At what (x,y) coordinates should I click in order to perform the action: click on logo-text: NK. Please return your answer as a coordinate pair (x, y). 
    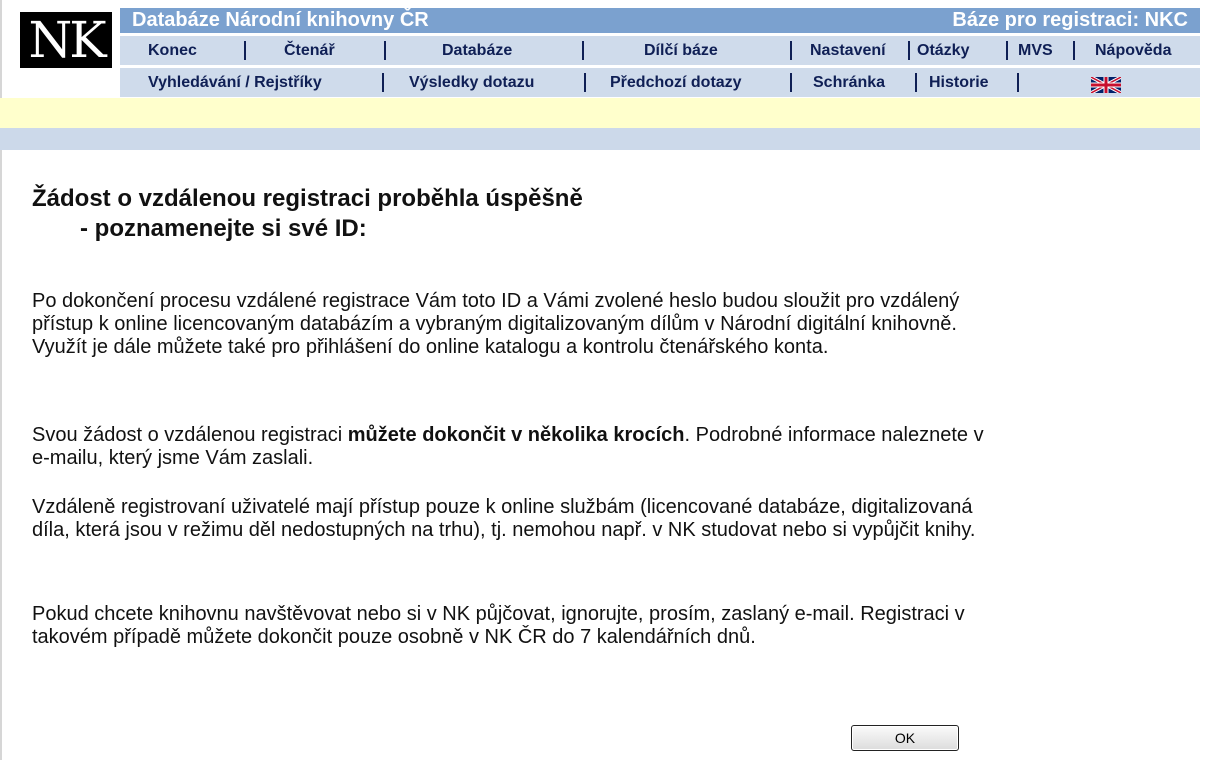
    Looking at the image, I should click on (67, 40).